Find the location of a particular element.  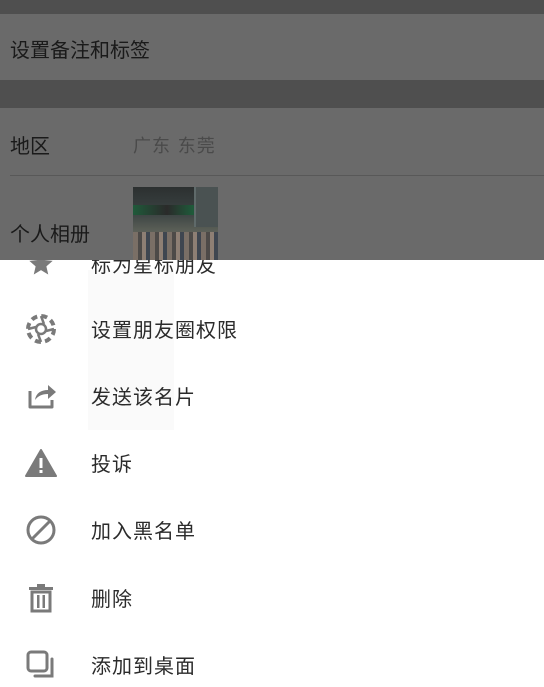

share-icon is located at coordinates (41, 396).